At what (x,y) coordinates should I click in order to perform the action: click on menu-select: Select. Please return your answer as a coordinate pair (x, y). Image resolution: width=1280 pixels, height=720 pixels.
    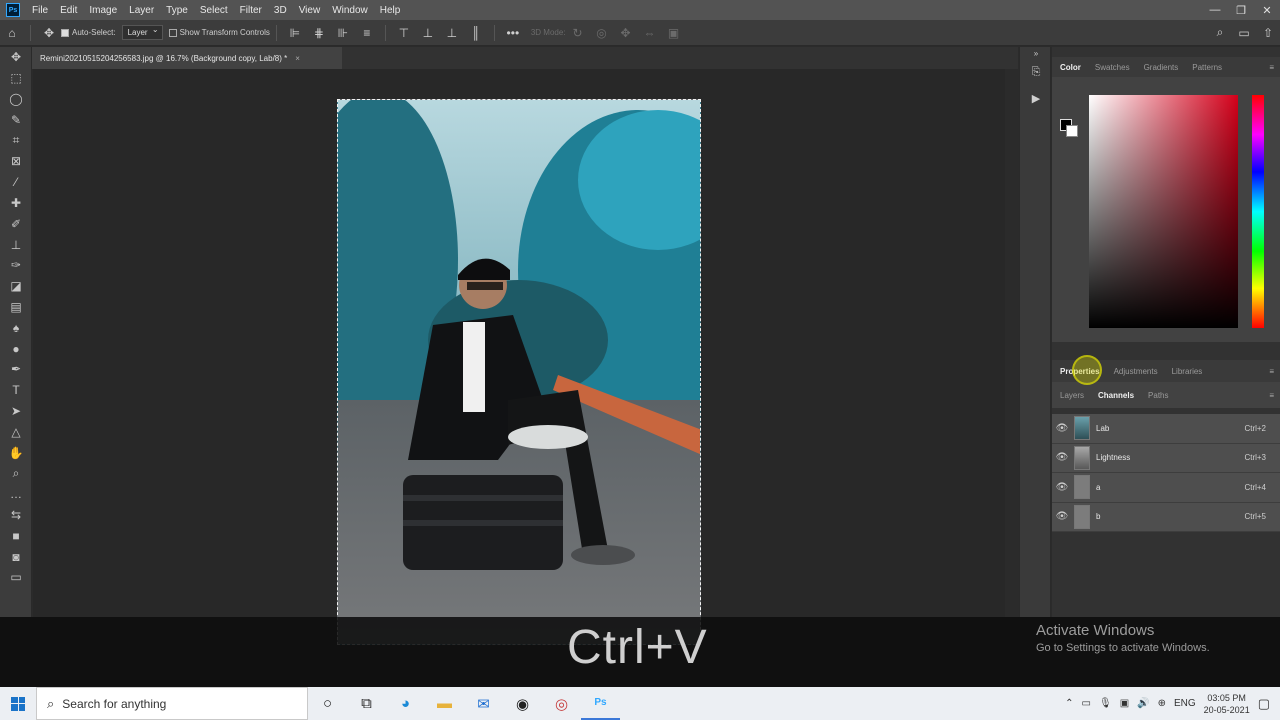
    Looking at the image, I should click on (214, 10).